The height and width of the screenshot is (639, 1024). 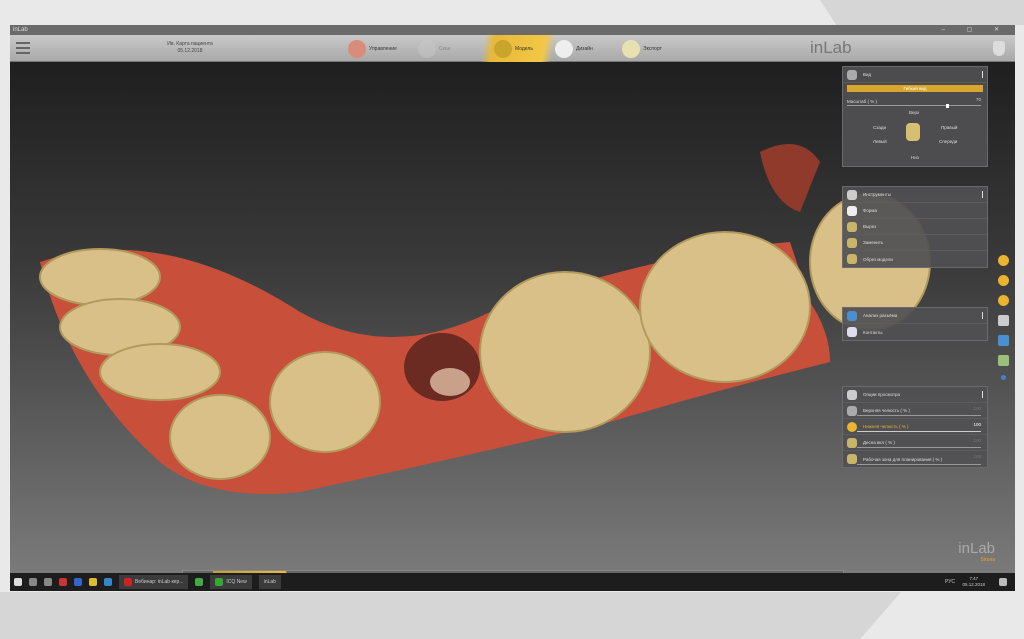 I want to click on tab-export: Экспорт, so click(x=654, y=48).